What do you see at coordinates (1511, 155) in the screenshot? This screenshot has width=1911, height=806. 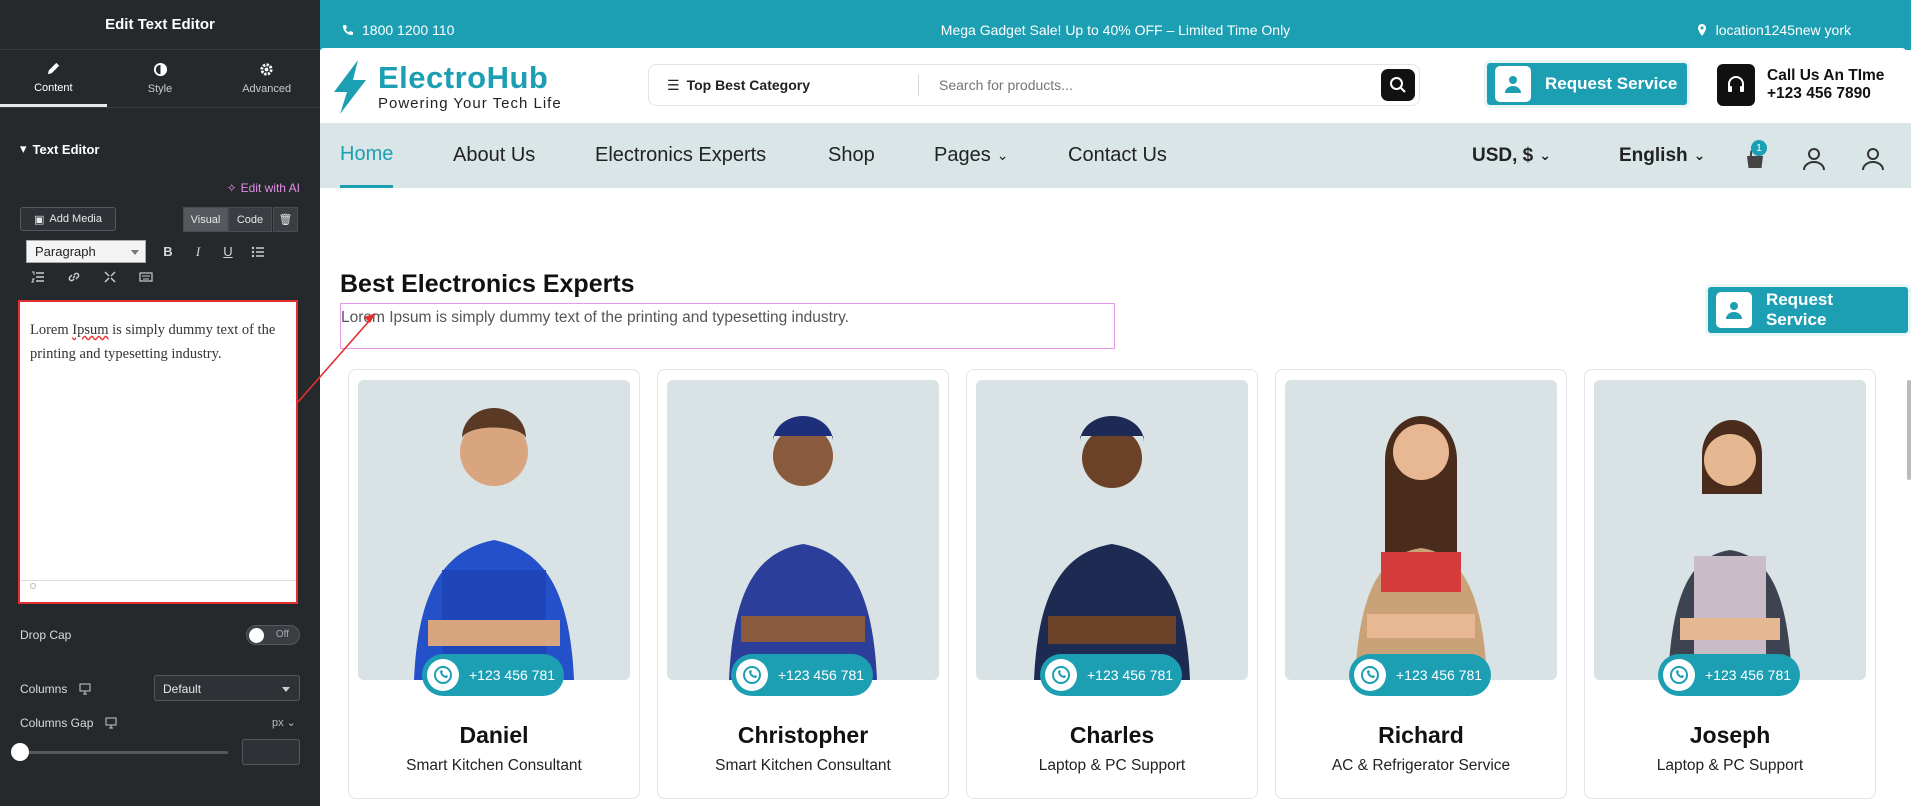 I see `currency-select: USD, $ ⌄` at bounding box center [1511, 155].